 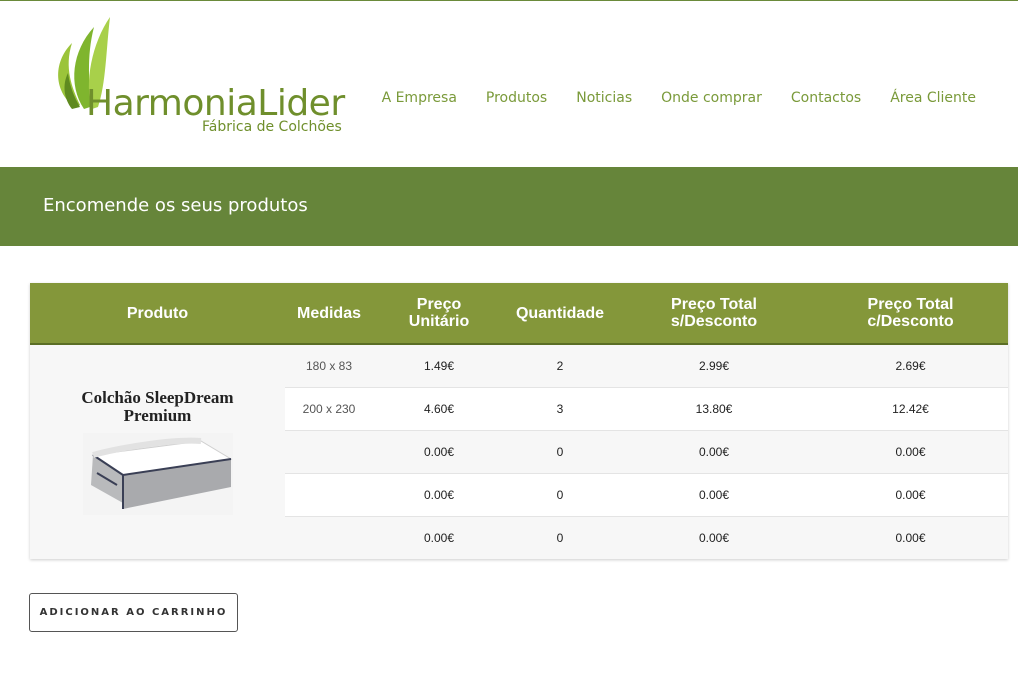 What do you see at coordinates (910, 321) in the screenshot?
I see `col-header-total-cd-line2: c/Desconto` at bounding box center [910, 321].